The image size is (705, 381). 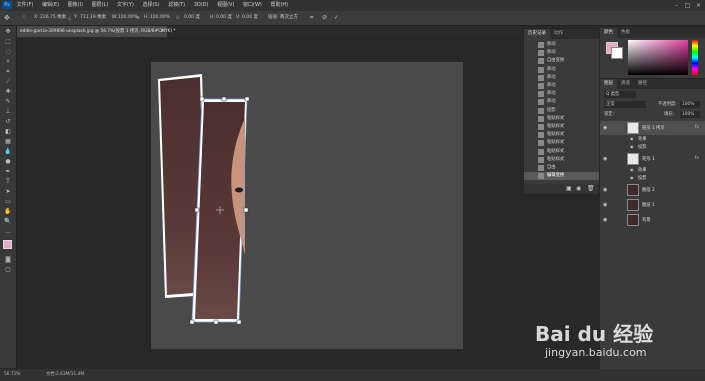 What do you see at coordinates (646, 220) in the screenshot?
I see `layer-name: 背景` at bounding box center [646, 220].